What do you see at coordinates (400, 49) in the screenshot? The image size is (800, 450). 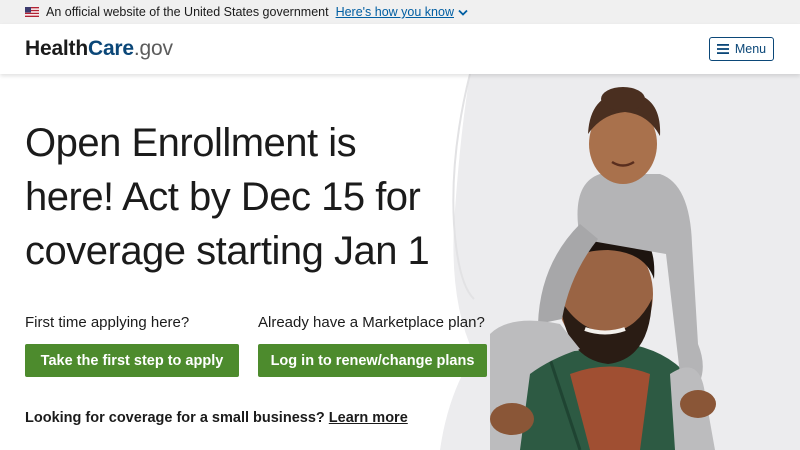 I see `site-header: Health Care .gov Menu` at bounding box center [400, 49].